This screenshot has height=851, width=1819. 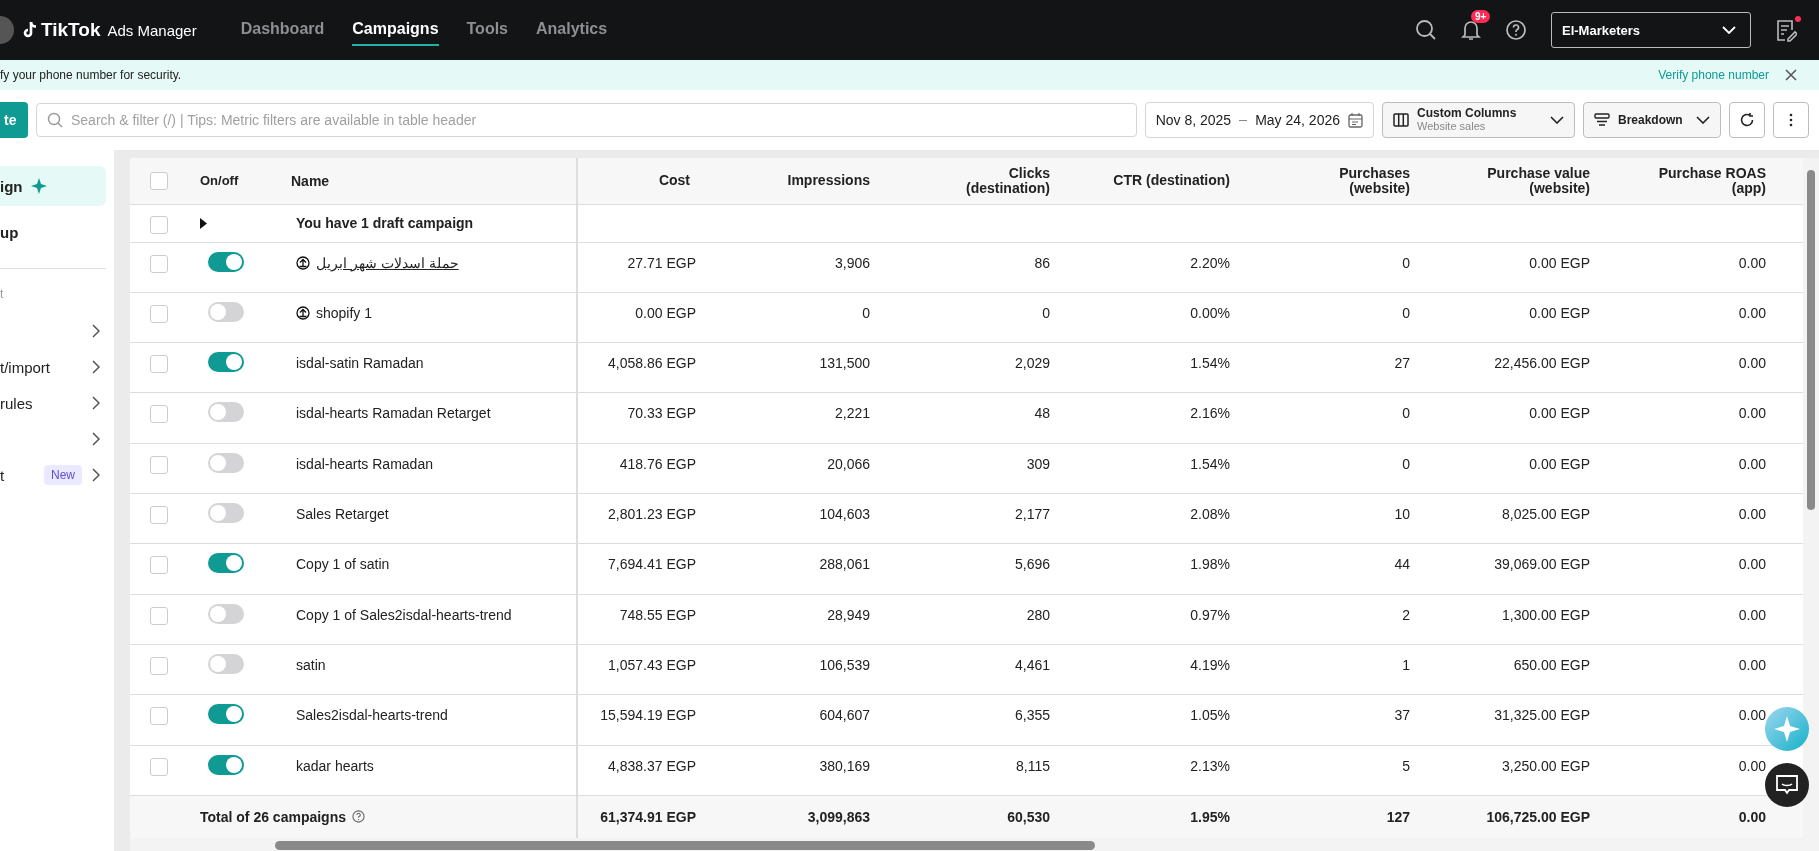 What do you see at coordinates (239, 181) in the screenshot?
I see `column-header: On/off` at bounding box center [239, 181].